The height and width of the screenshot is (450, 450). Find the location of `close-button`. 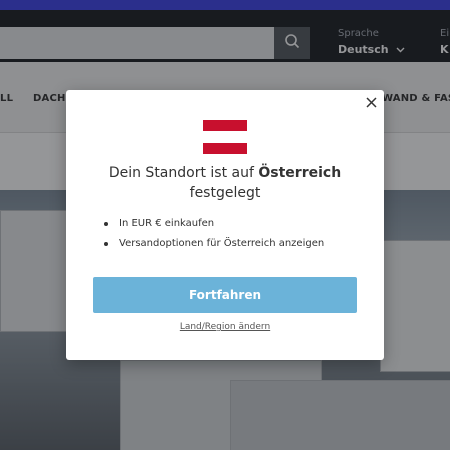

close-button is located at coordinates (371, 103).